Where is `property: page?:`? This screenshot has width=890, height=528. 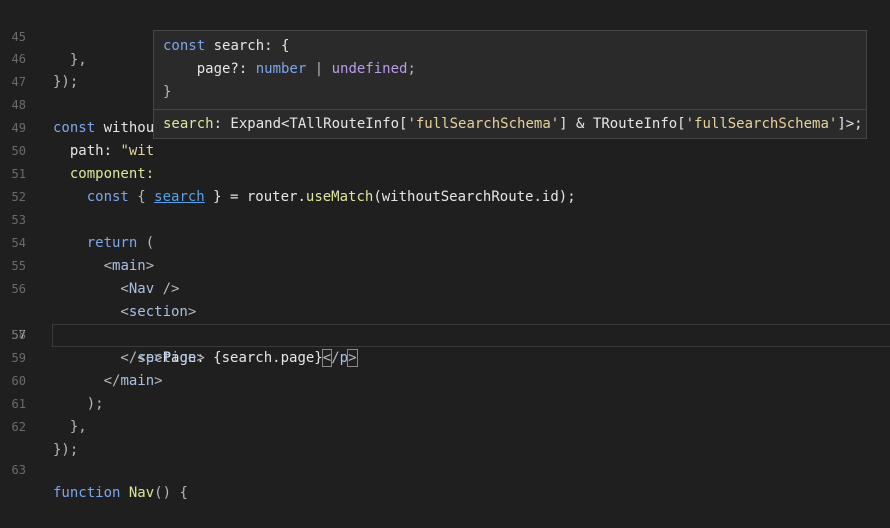 property: page?: is located at coordinates (209, 69).